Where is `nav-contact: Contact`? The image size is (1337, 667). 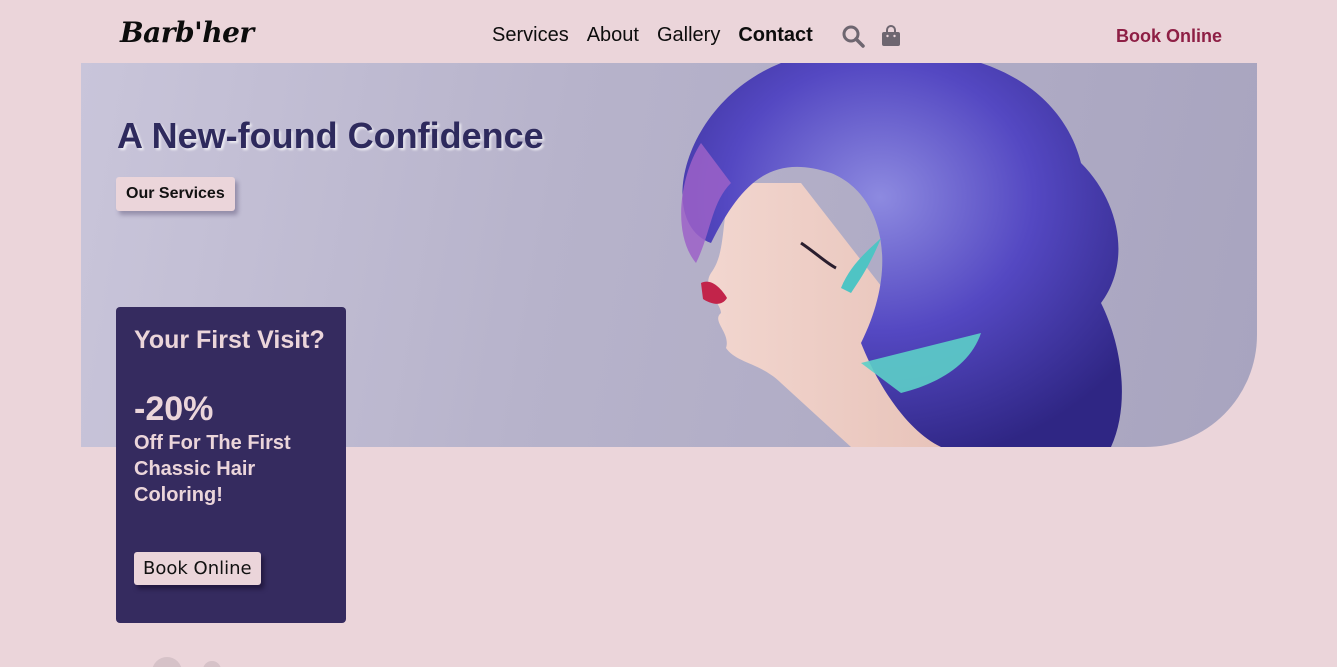
nav-contact: Contact is located at coordinates (775, 35).